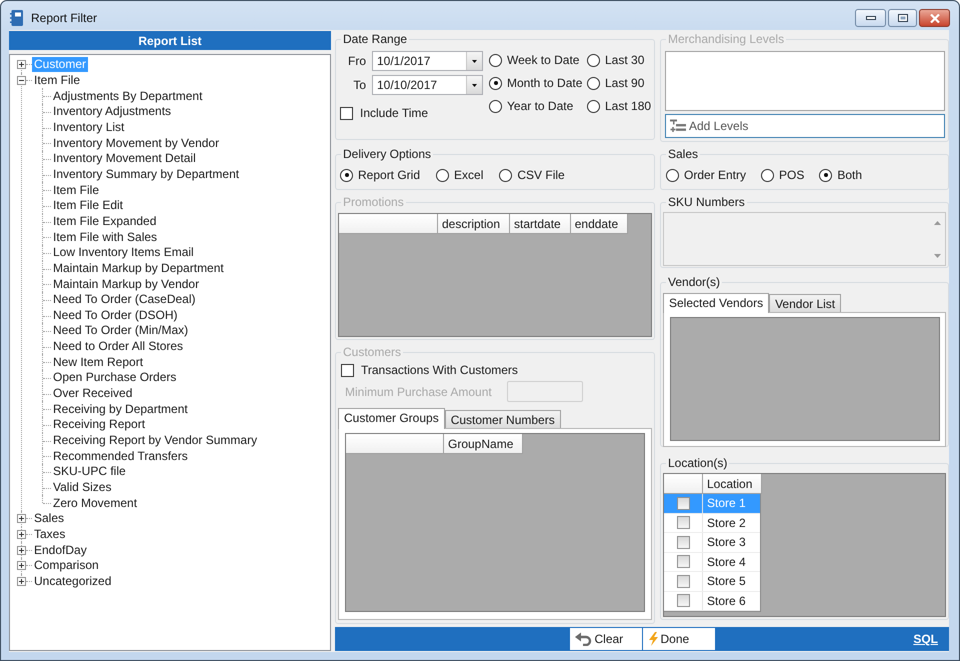 This screenshot has width=960, height=661. Describe the element at coordinates (624, 83) in the screenshot. I see `radio-label: Last 90` at that location.